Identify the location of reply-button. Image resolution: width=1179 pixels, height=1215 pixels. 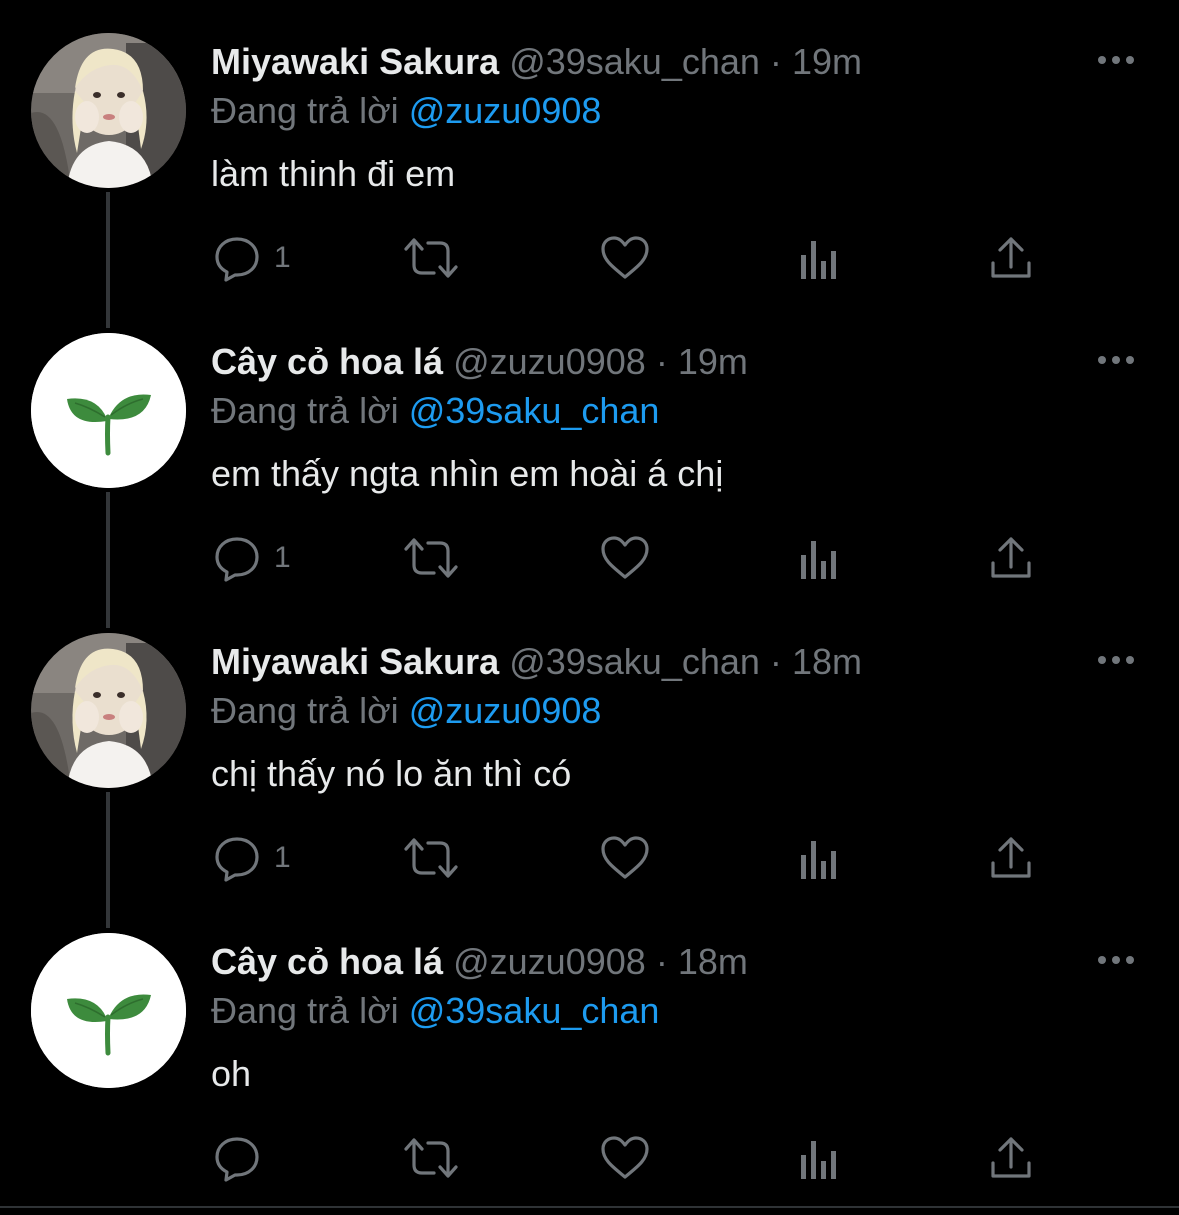
(243, 1158).